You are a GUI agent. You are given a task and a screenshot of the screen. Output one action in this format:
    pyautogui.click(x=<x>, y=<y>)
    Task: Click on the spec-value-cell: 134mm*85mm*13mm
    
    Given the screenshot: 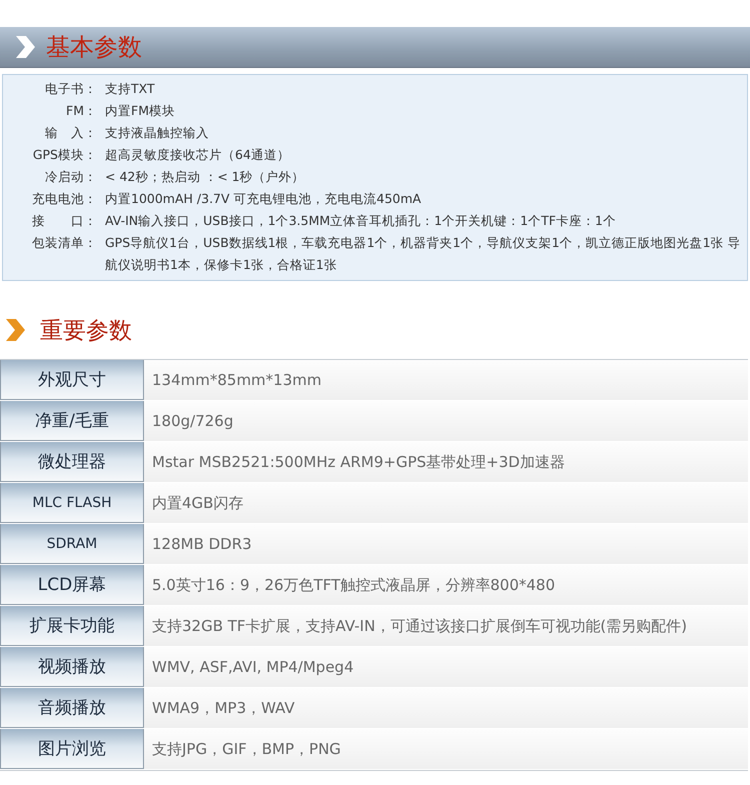 What is the action you would take?
    pyautogui.click(x=446, y=380)
    